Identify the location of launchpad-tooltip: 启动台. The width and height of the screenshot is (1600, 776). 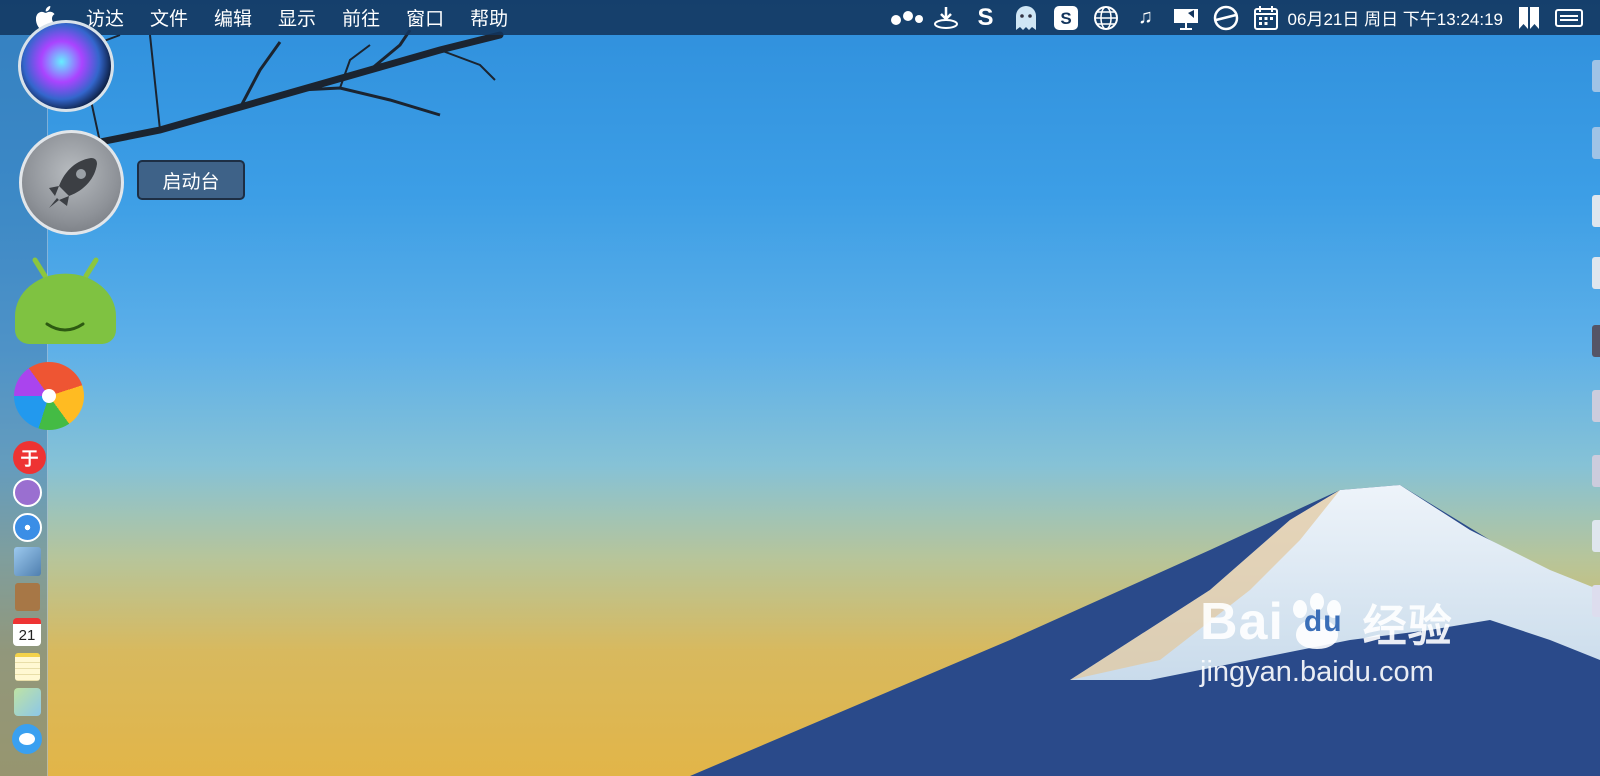
(191, 180).